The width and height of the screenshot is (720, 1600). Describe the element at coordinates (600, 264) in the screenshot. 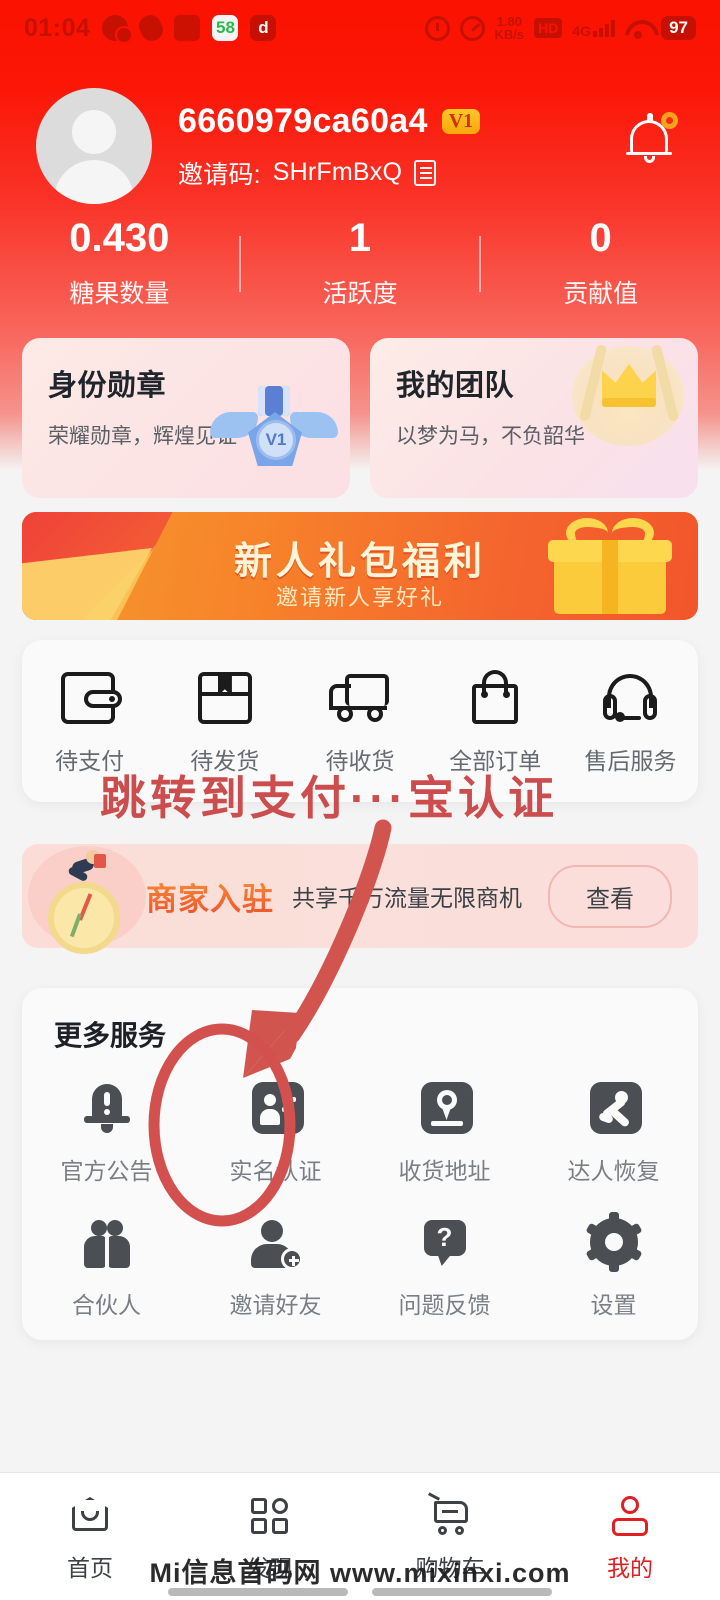

I see `stat-contribution: 0 贡献值` at that location.